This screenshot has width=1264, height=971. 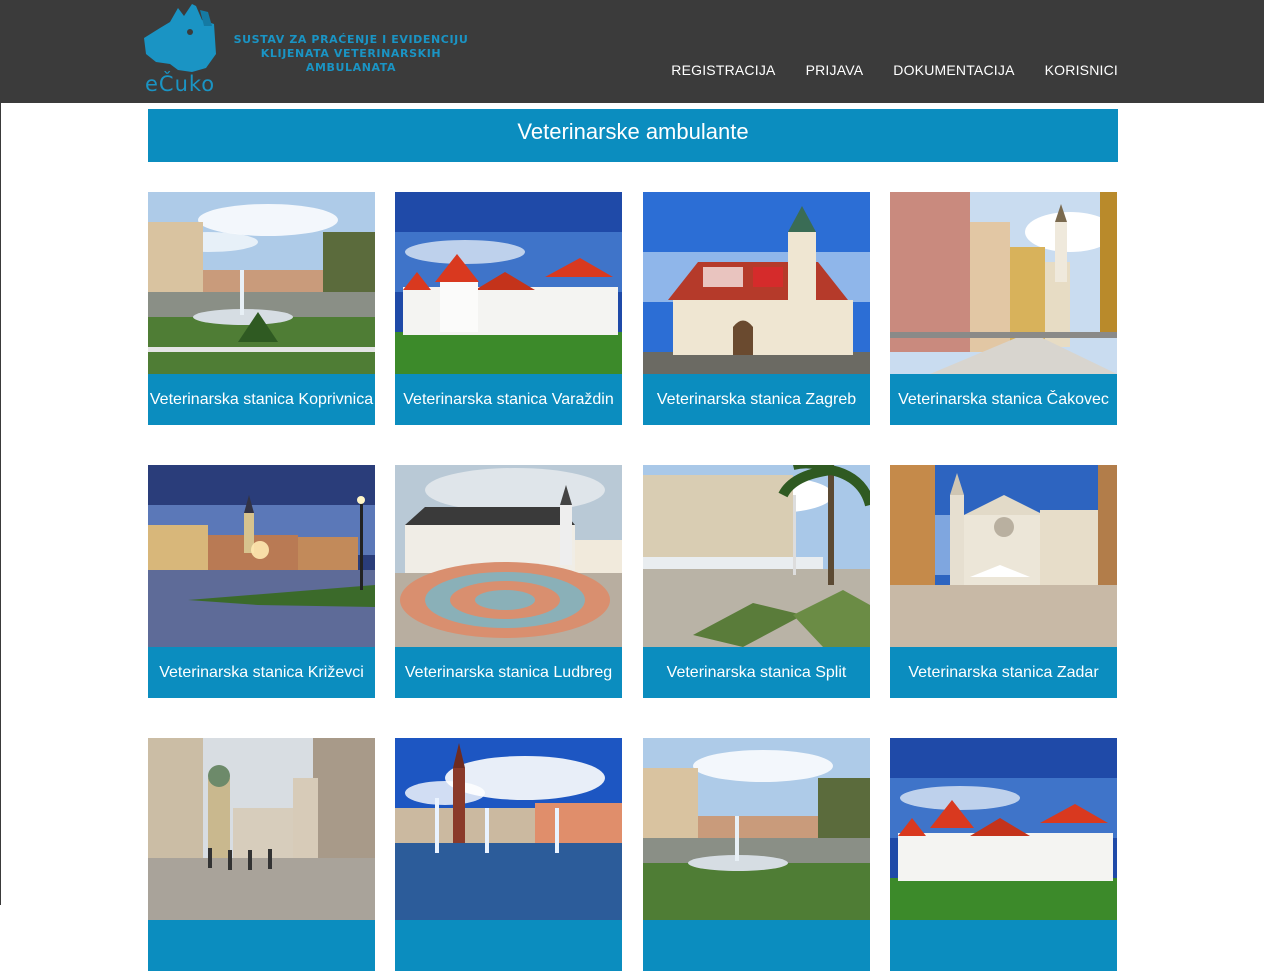 What do you see at coordinates (1003, 399) in the screenshot?
I see `clinic-label: Veterinarska stanica Čakovec` at bounding box center [1003, 399].